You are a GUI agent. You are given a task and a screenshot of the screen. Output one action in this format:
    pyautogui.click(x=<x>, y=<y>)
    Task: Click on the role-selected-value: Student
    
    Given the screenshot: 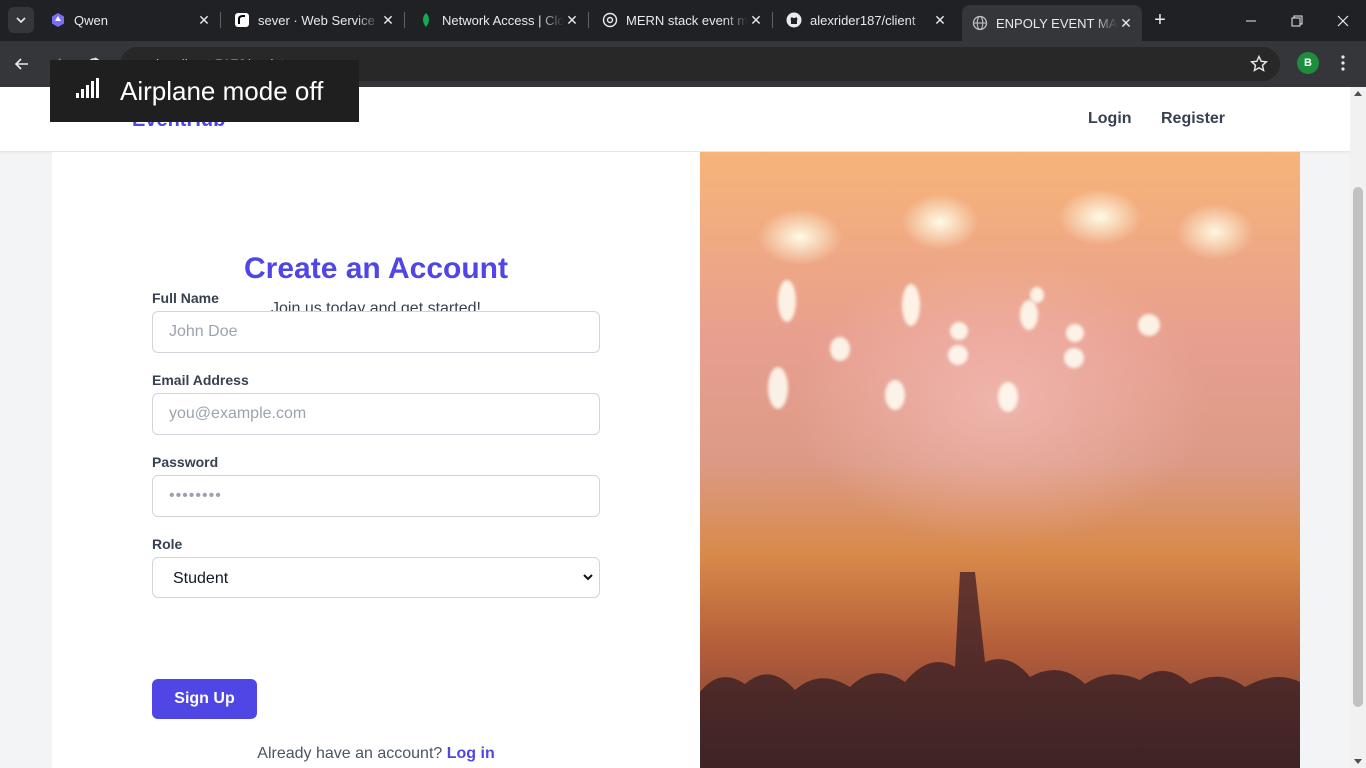 What is the action you would take?
    pyautogui.click(x=201, y=578)
    